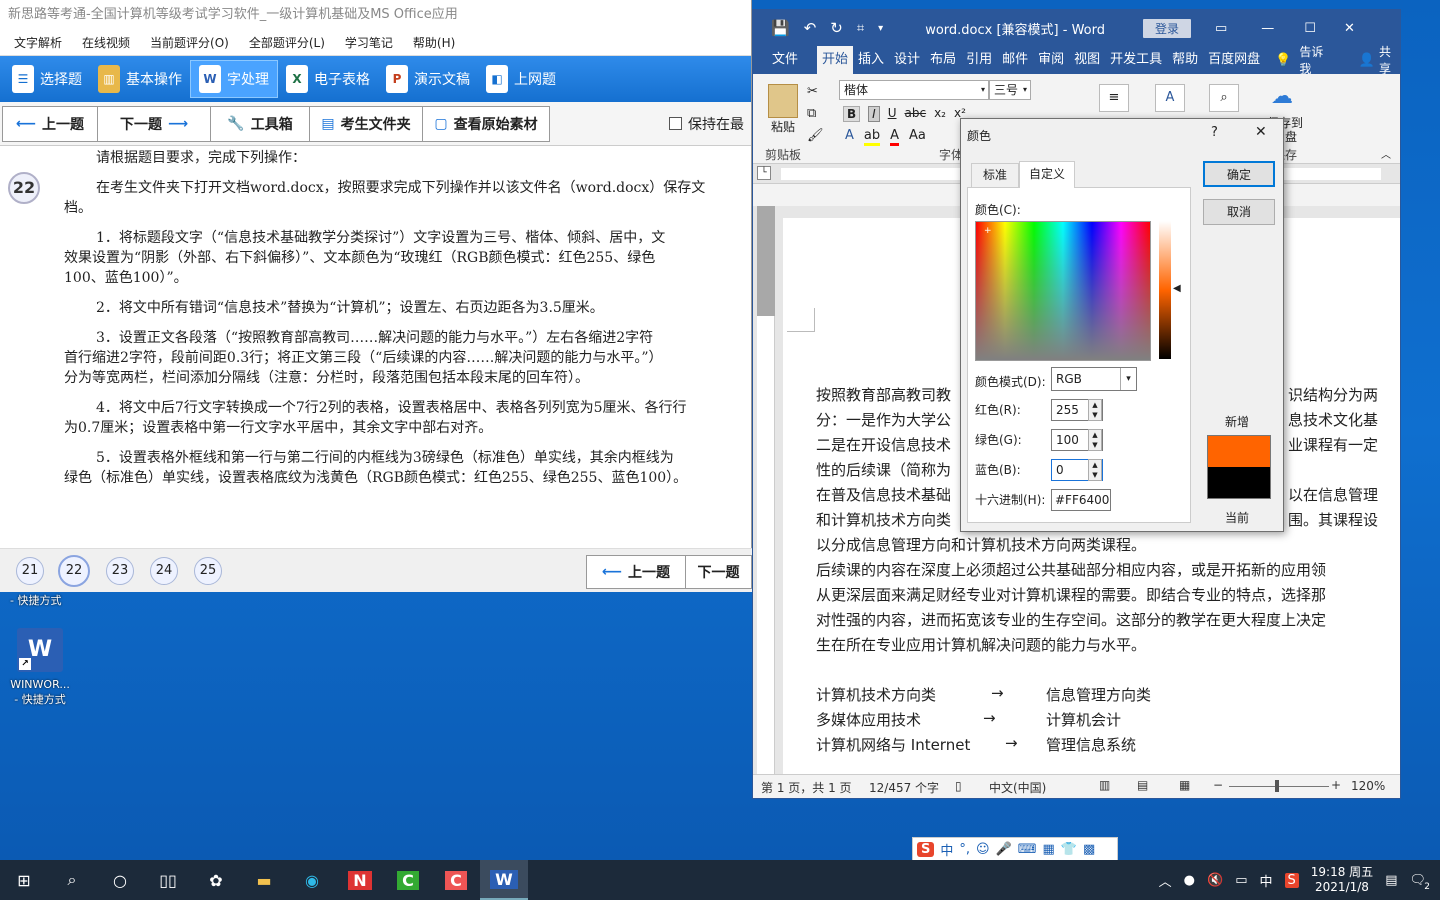 The image size is (1440, 900). Describe the element at coordinates (810, 28) in the screenshot. I see `undo-icon: ↶` at that location.